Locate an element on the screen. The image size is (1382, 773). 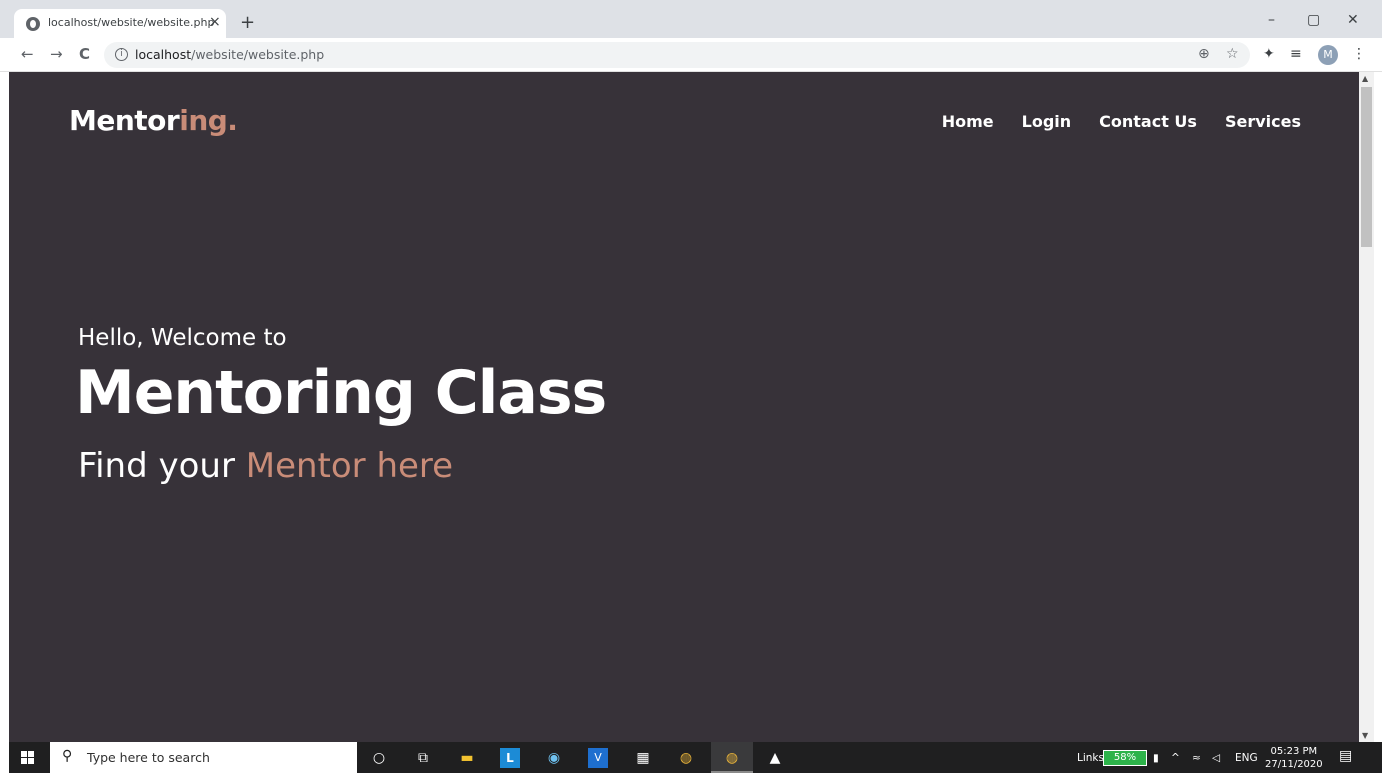
reading-list-icon: ≡ is located at coordinates (1296, 54).